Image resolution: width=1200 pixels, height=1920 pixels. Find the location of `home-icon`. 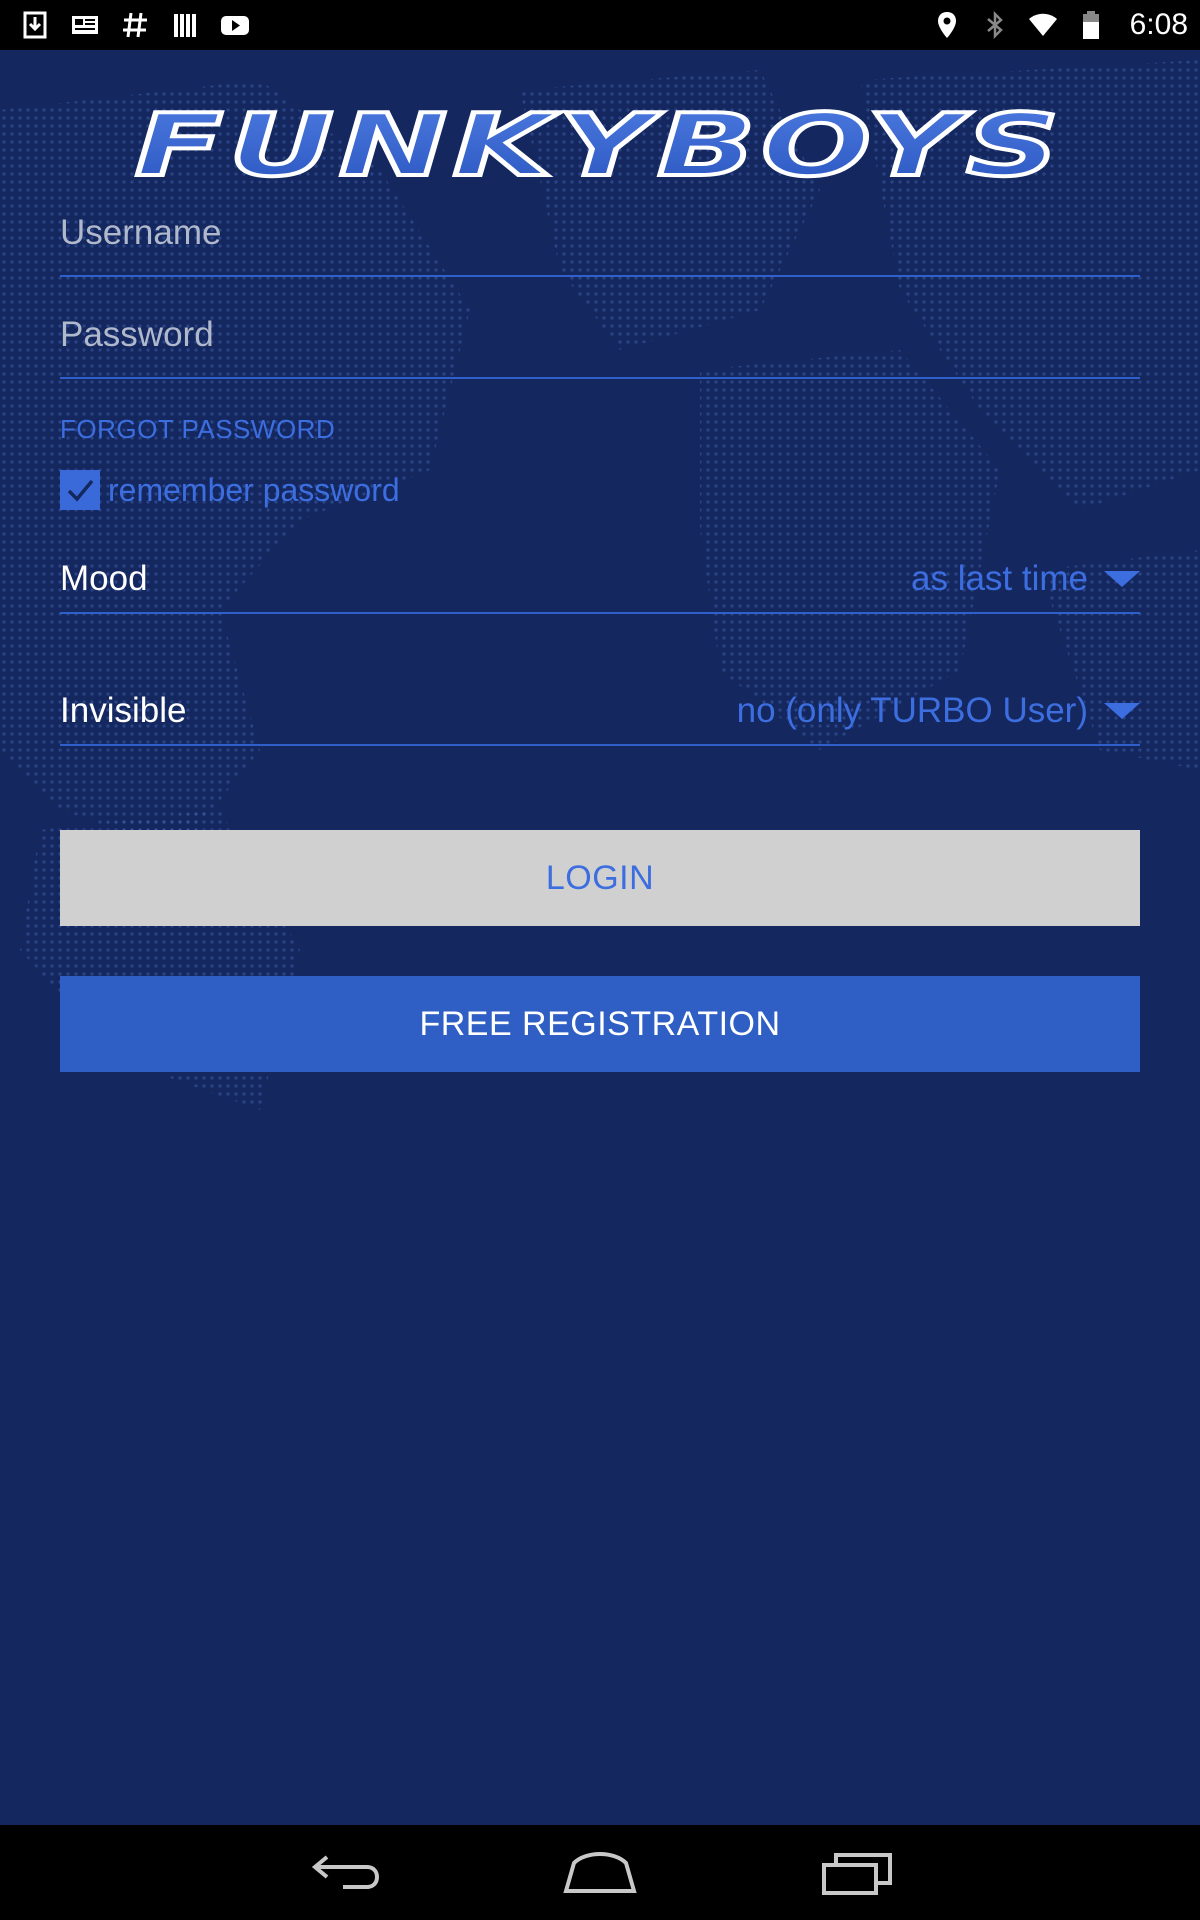

home-icon is located at coordinates (600, 1873).